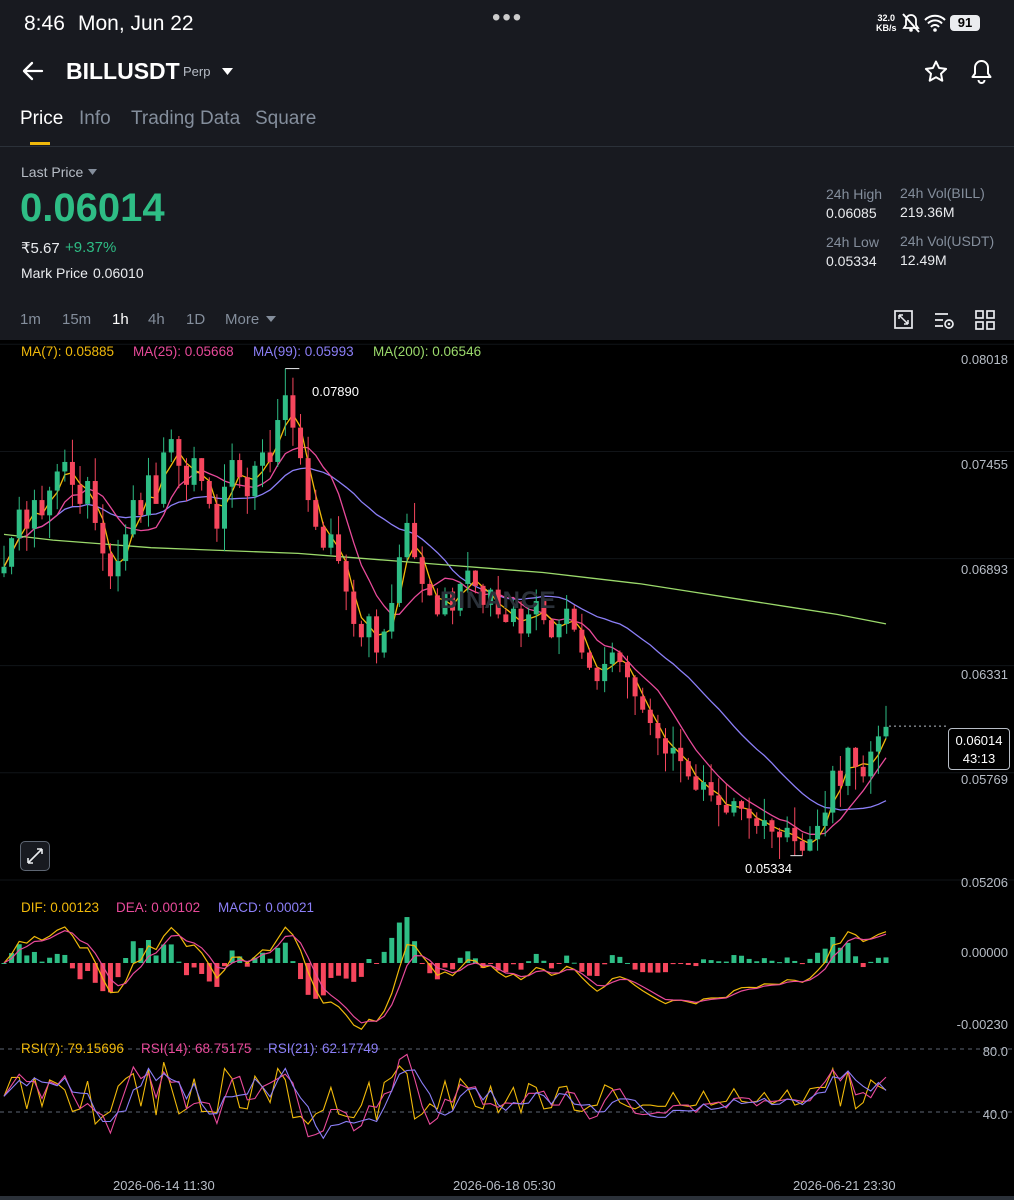 Image resolution: width=1014 pixels, height=1200 pixels. What do you see at coordinates (242, 319) in the screenshot?
I see `interval-more: More` at bounding box center [242, 319].